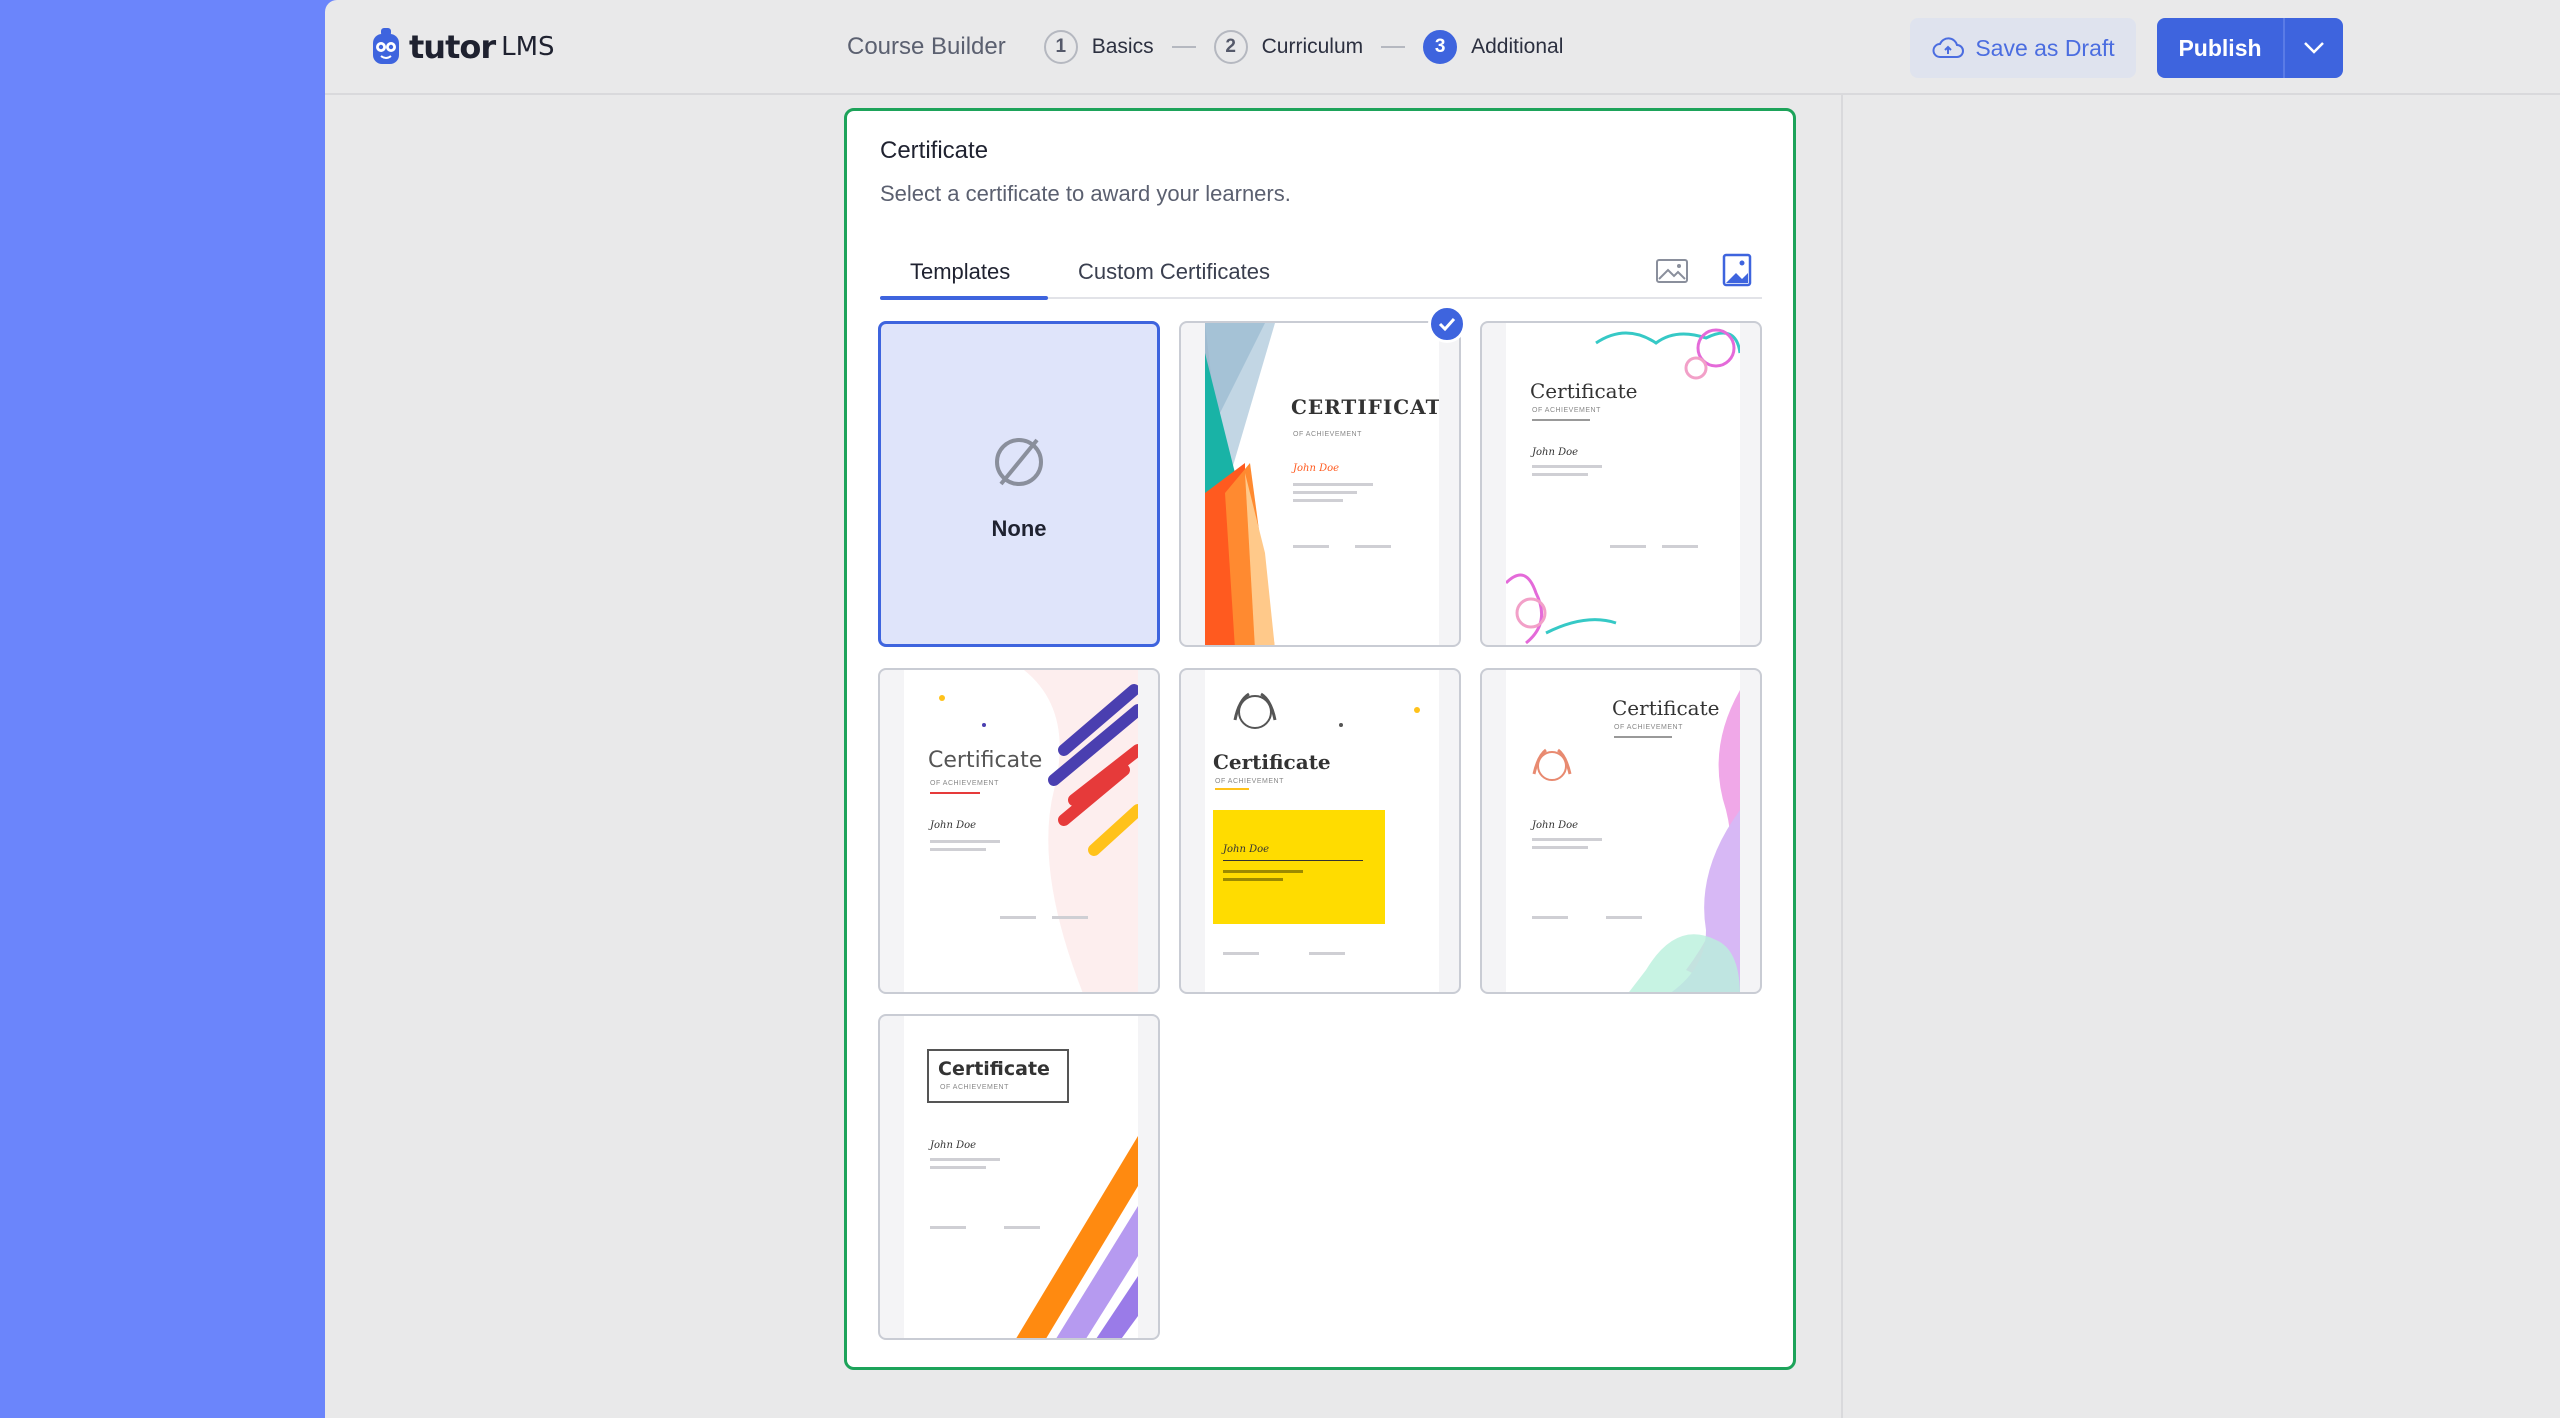 Image resolution: width=2560 pixels, height=1418 pixels. Describe the element at coordinates (1842, 756) in the screenshot. I see `sidebar-divider` at that location.